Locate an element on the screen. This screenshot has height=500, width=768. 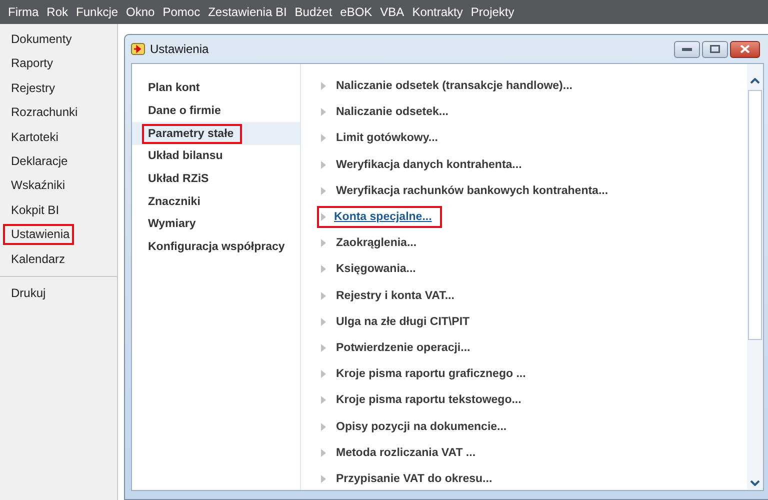
category-item: Układ bilansu is located at coordinates (216, 156).